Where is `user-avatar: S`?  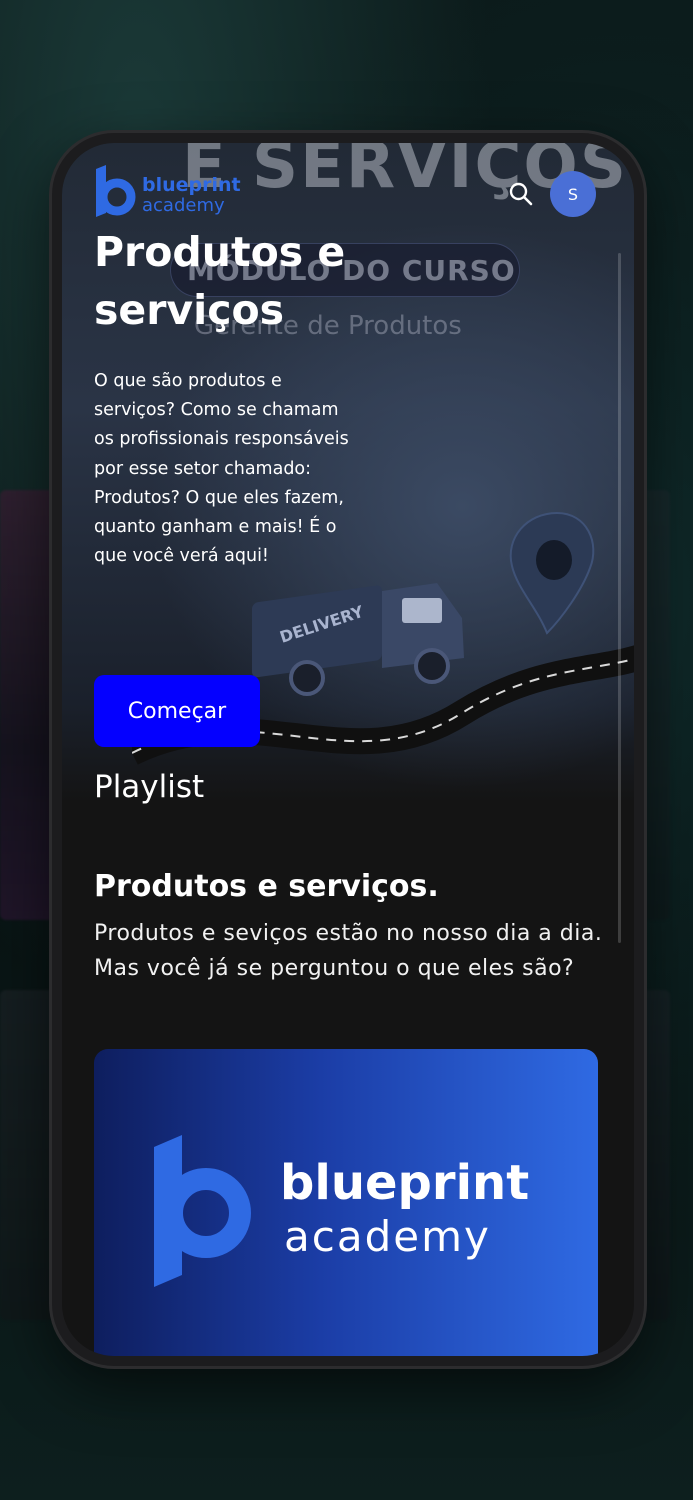
user-avatar: S is located at coordinates (573, 194).